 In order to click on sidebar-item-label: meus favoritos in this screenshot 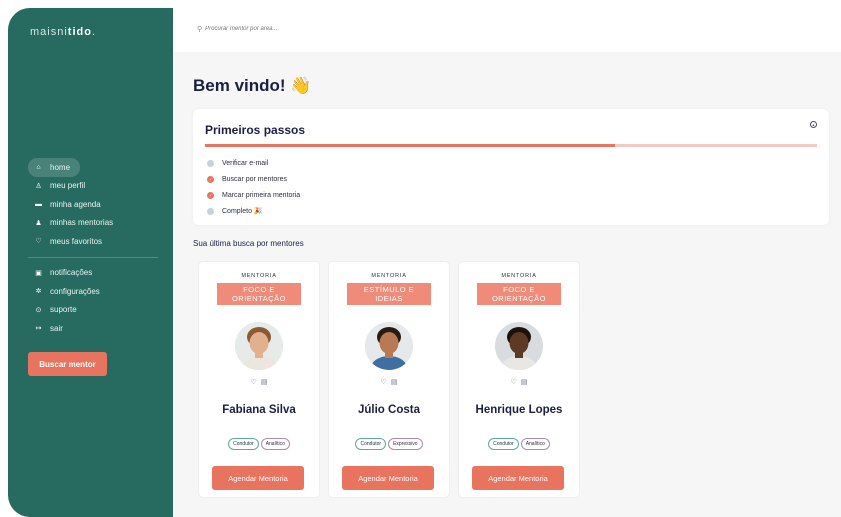, I will do `click(76, 241)`.